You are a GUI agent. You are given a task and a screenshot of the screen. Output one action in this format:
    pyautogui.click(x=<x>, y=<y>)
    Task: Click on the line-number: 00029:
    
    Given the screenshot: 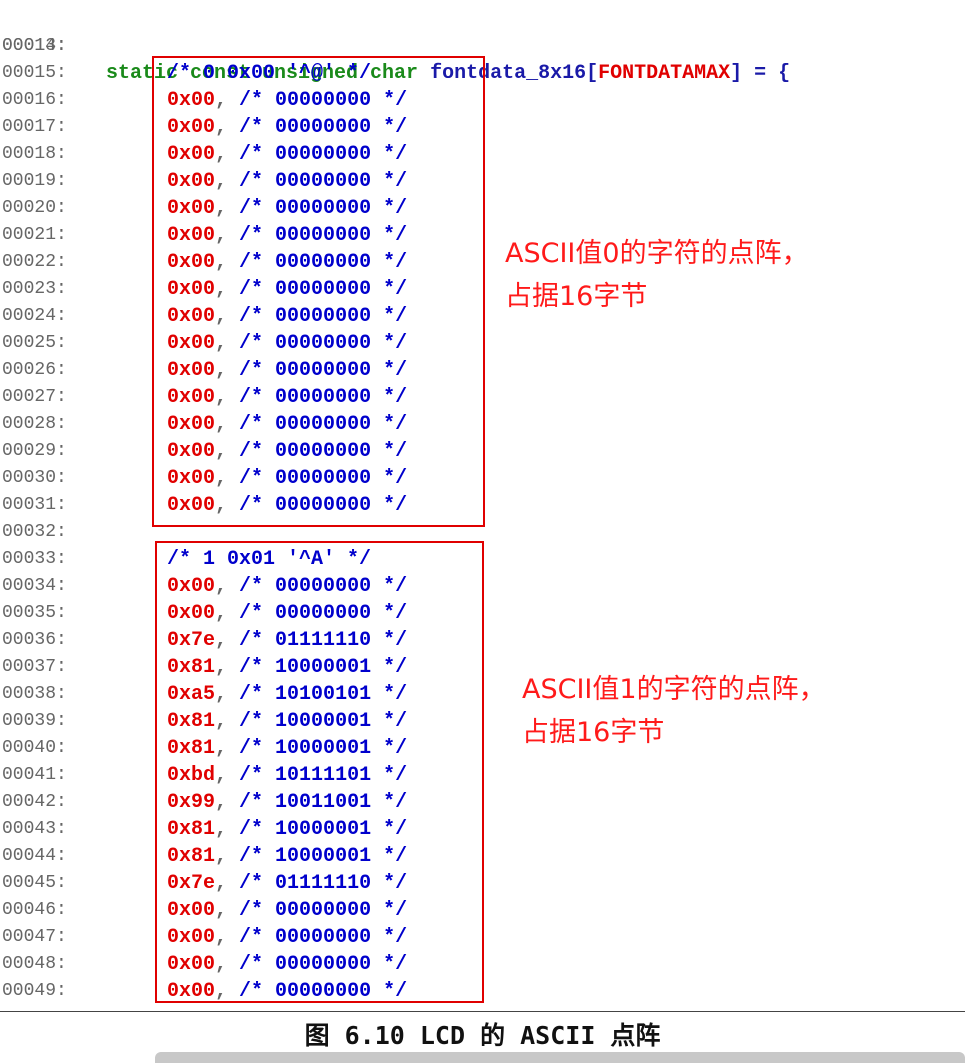 What is the action you would take?
    pyautogui.click(x=34, y=451)
    